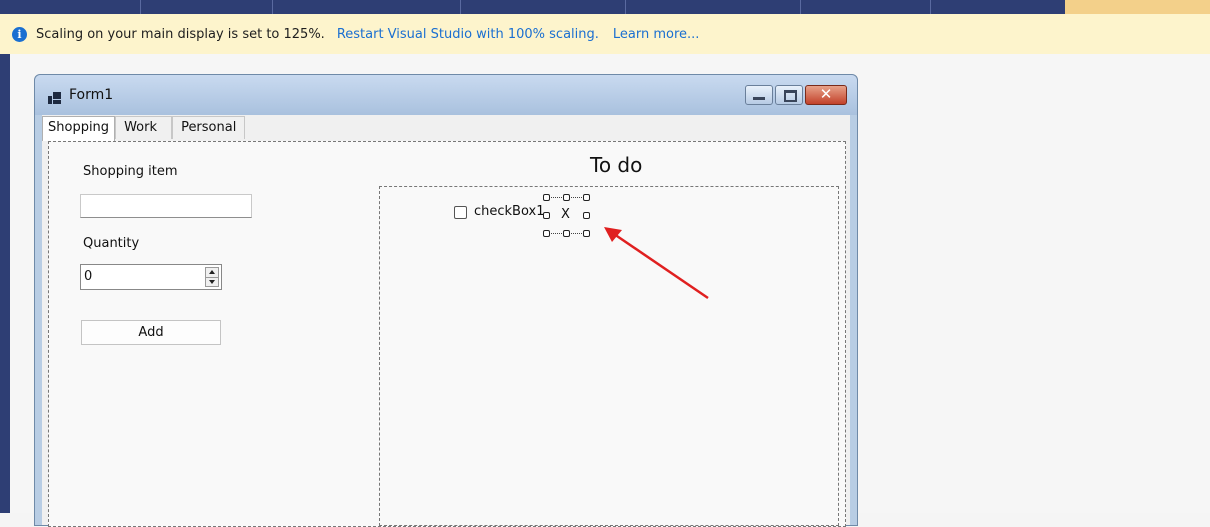 The width and height of the screenshot is (1210, 527). I want to click on annotation-arrow-icon, so click(656, 263).